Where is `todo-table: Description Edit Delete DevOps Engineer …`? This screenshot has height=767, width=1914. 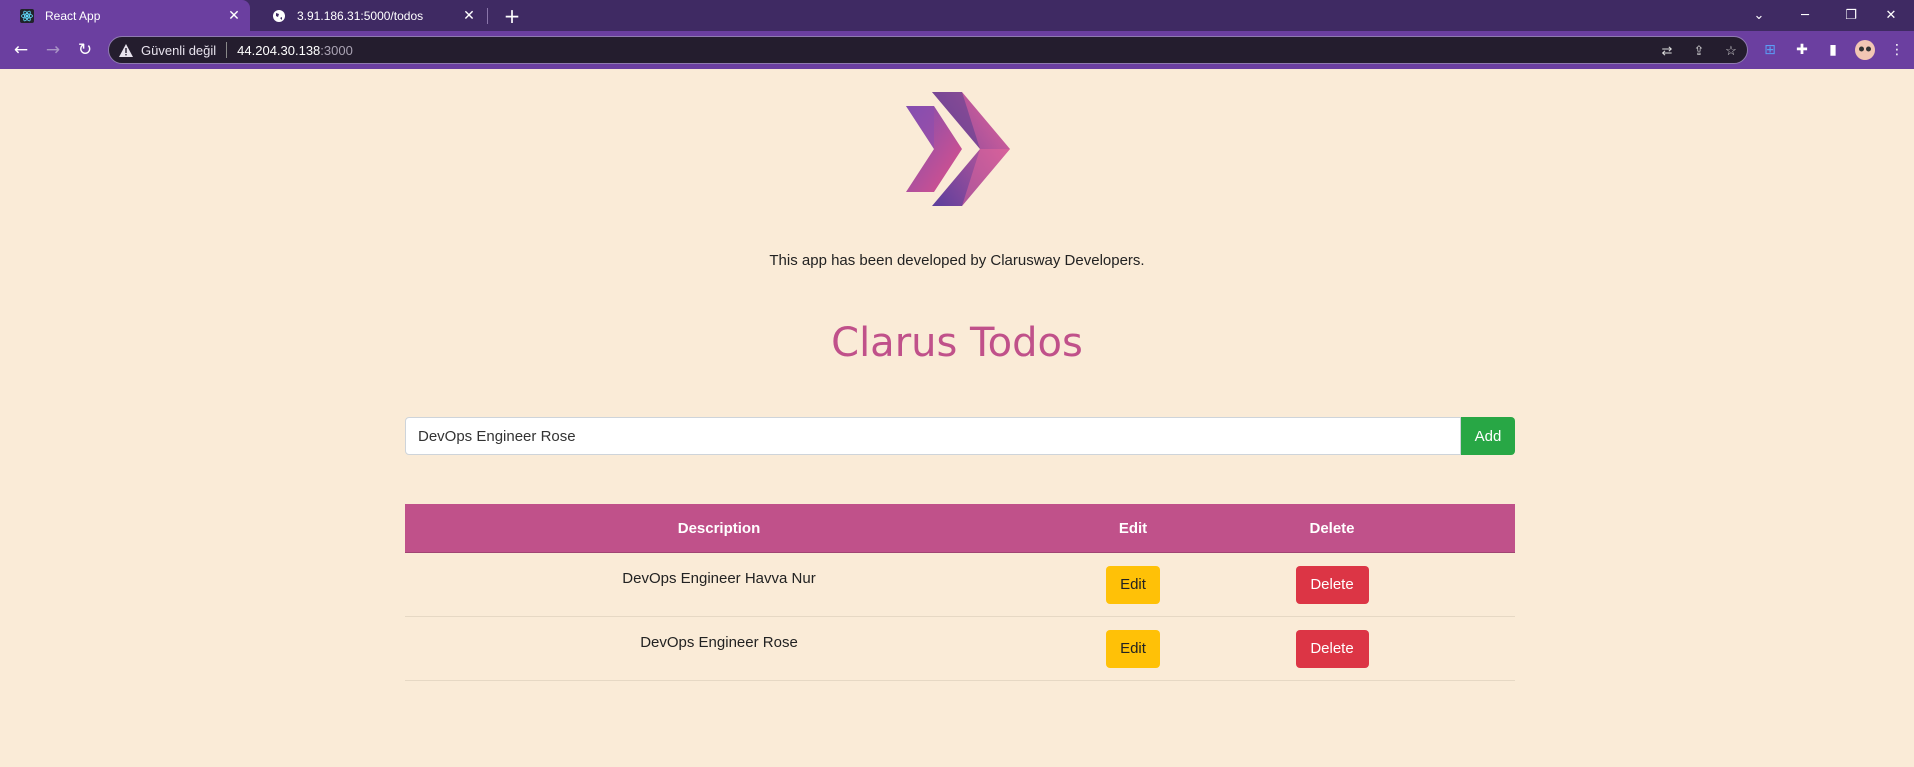 todo-table: Description Edit Delete DevOps Engineer … is located at coordinates (960, 592).